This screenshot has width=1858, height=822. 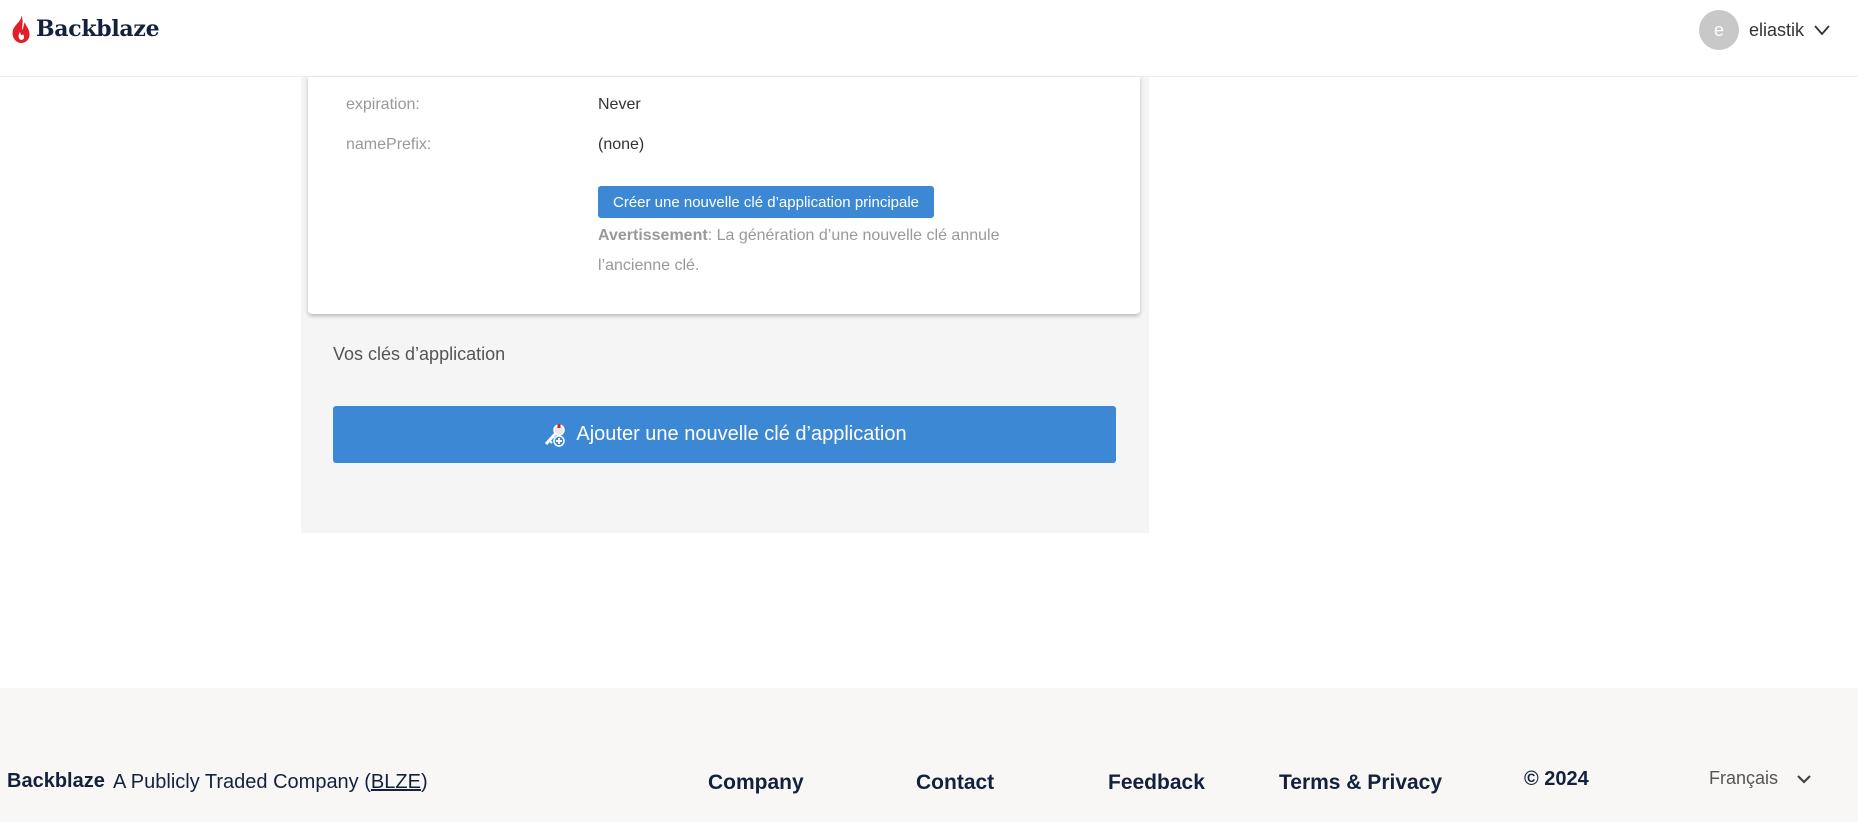 I want to click on flame-icon, so click(x=21, y=29).